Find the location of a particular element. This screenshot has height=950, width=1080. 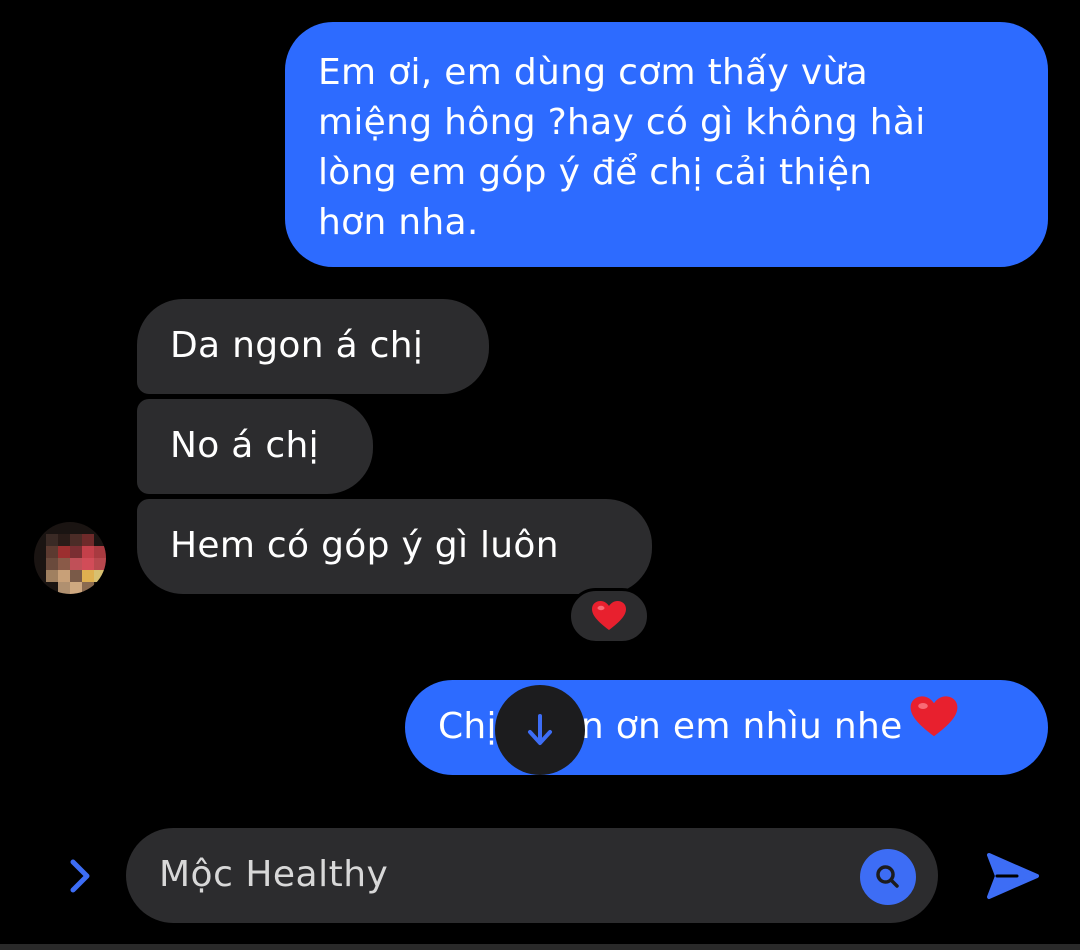

search-button is located at coordinates (888, 877).